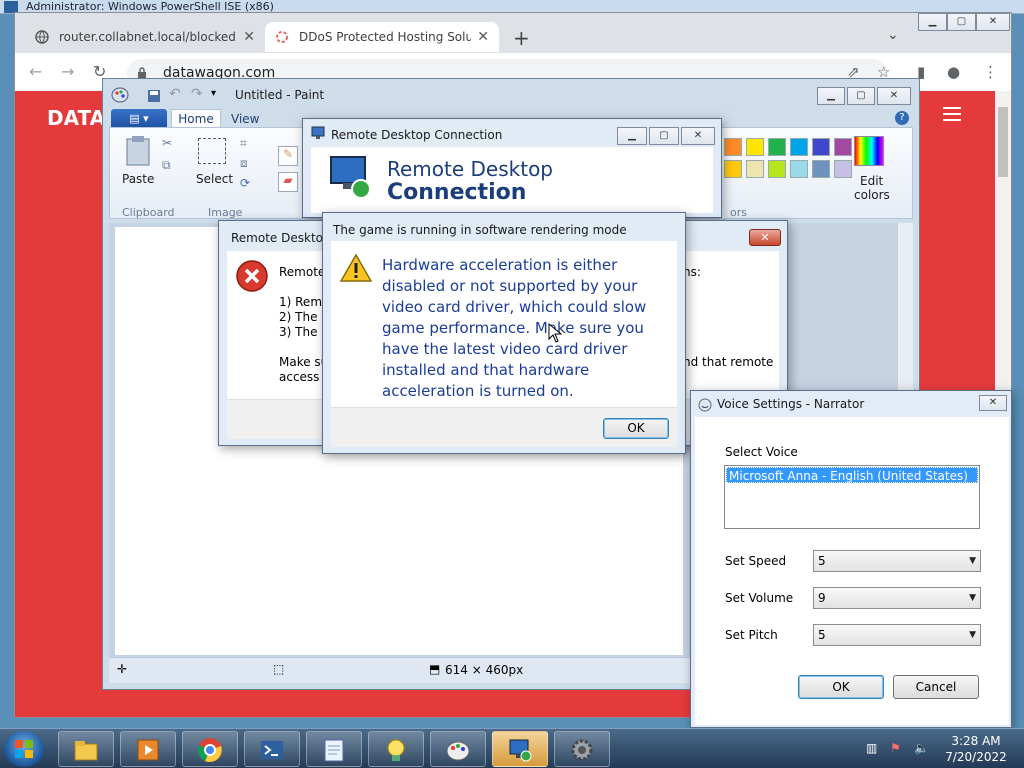 This screenshot has width=1024, height=768. I want to click on spinner-icon, so click(282, 37).